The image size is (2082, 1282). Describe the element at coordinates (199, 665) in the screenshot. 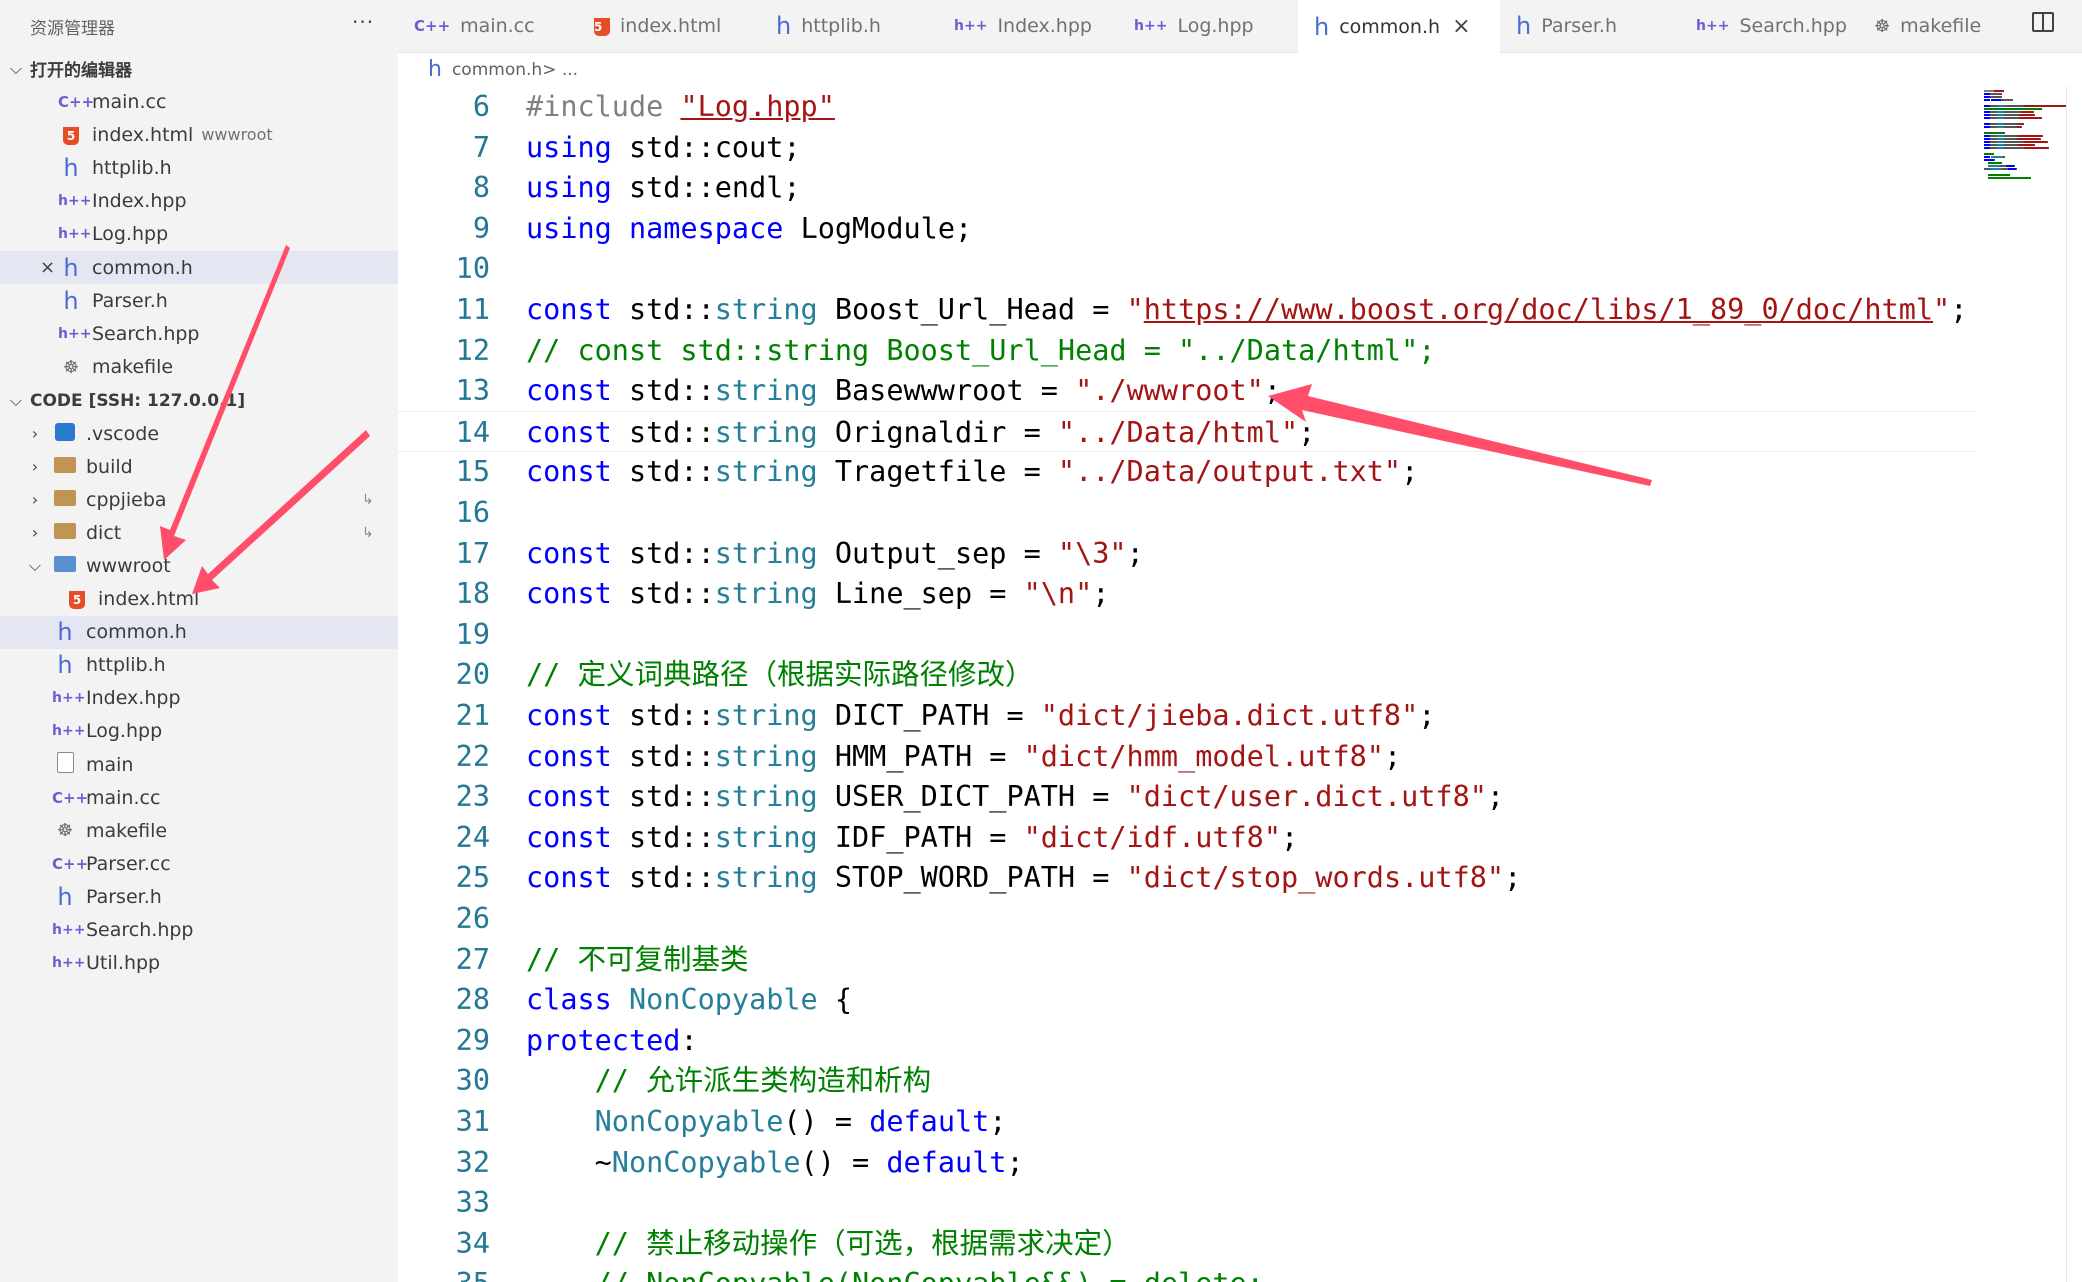

I see `file-item: h httplib.h` at that location.